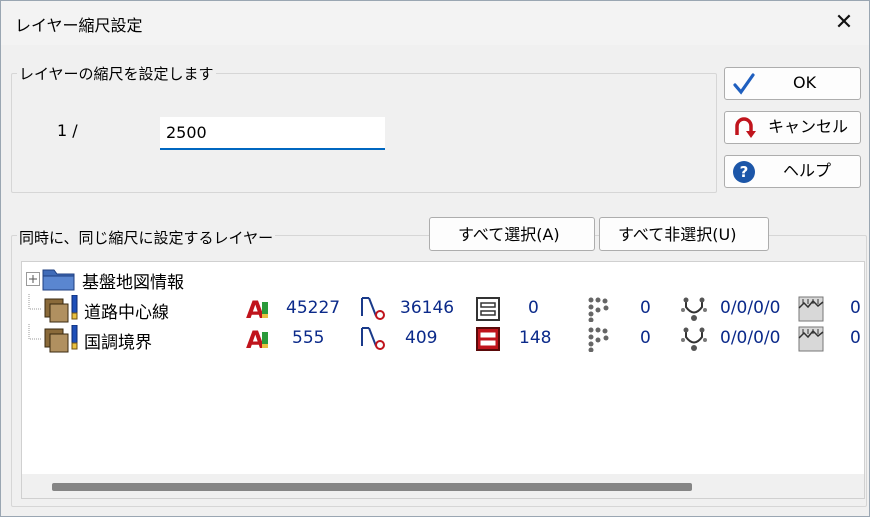 The width and height of the screenshot is (870, 517). I want to click on select-all-label: すべて選択(A), so click(509, 234).